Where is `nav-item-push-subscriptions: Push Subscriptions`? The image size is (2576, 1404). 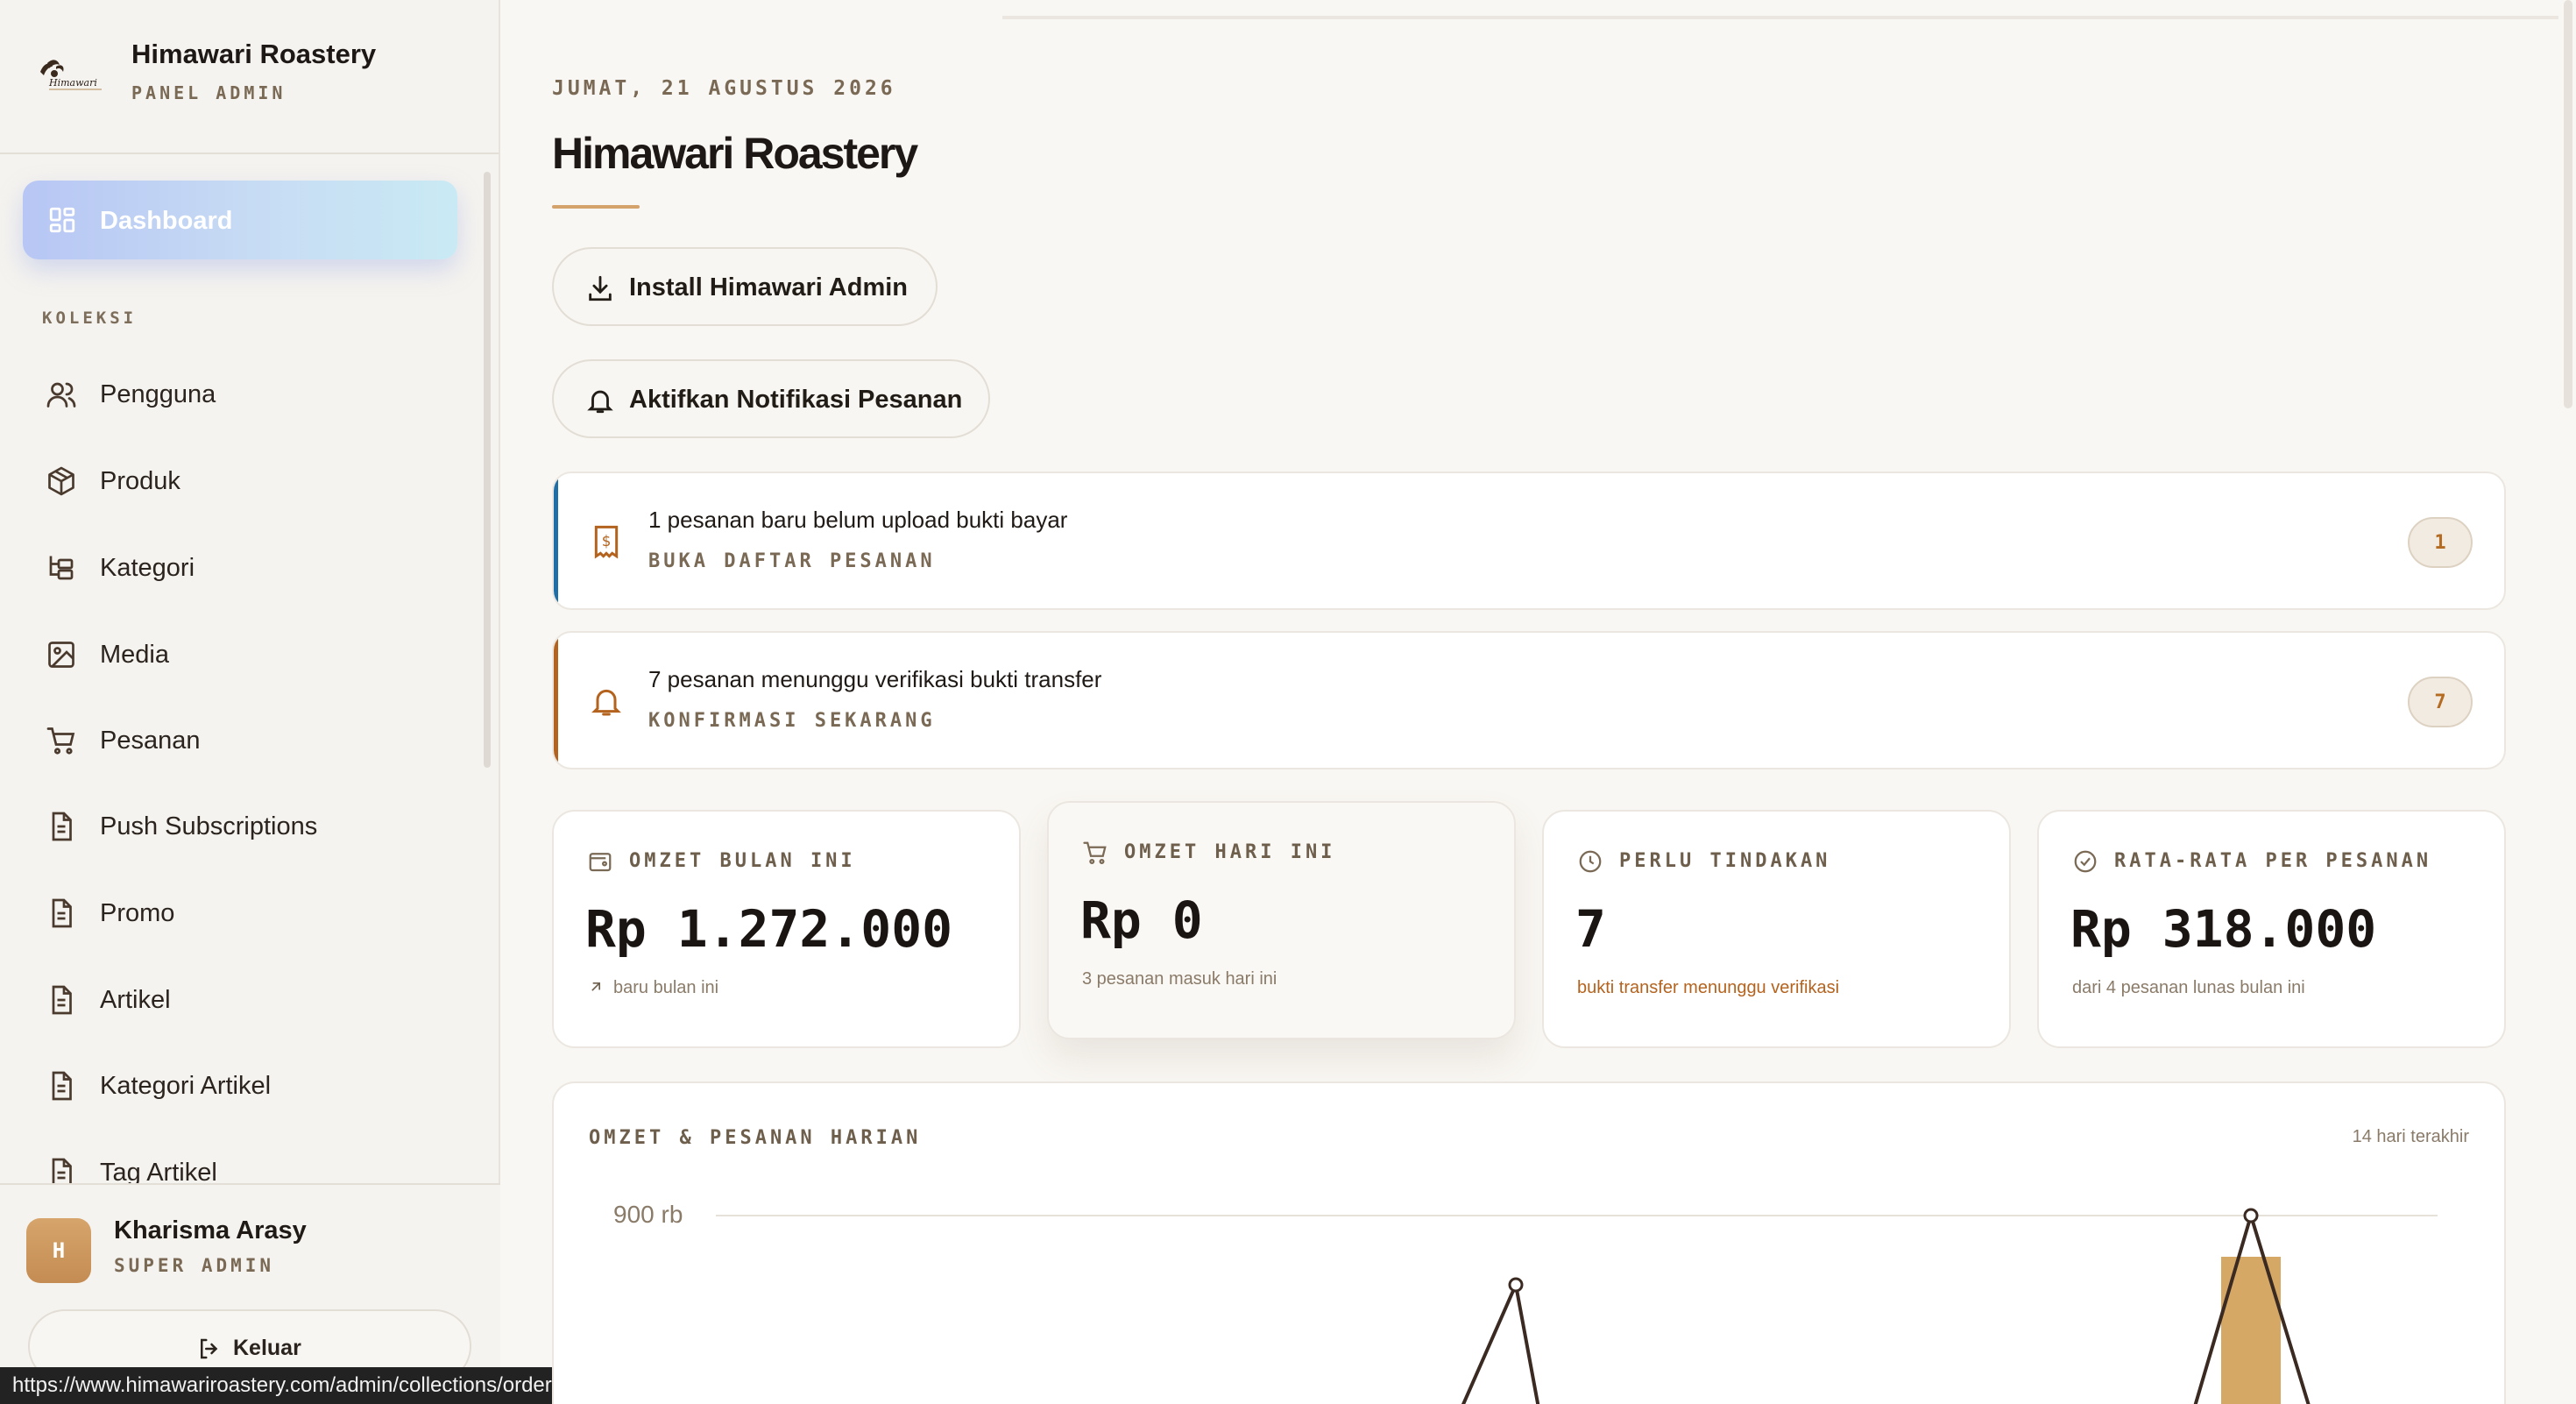
nav-item-push-subscriptions: Push Subscriptions is located at coordinates (240, 826).